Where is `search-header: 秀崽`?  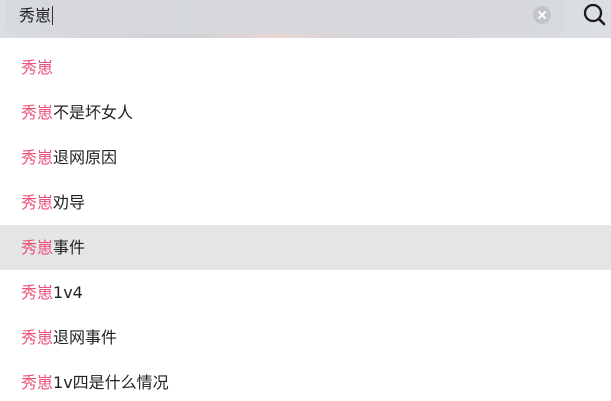
search-header: 秀崽 is located at coordinates (305, 19).